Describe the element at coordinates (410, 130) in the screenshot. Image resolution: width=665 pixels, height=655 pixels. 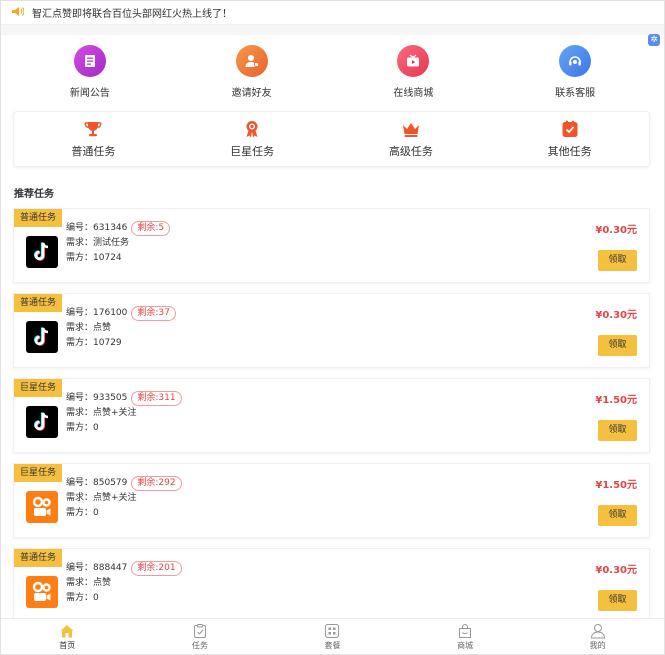
I see `crown-icon` at that location.